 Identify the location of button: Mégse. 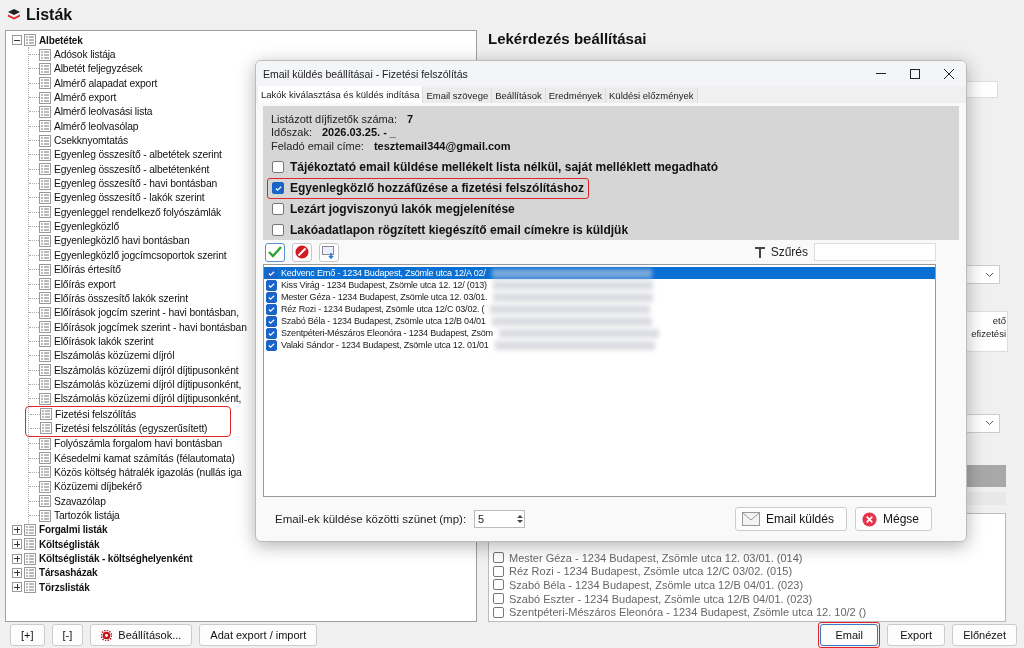
(893, 519).